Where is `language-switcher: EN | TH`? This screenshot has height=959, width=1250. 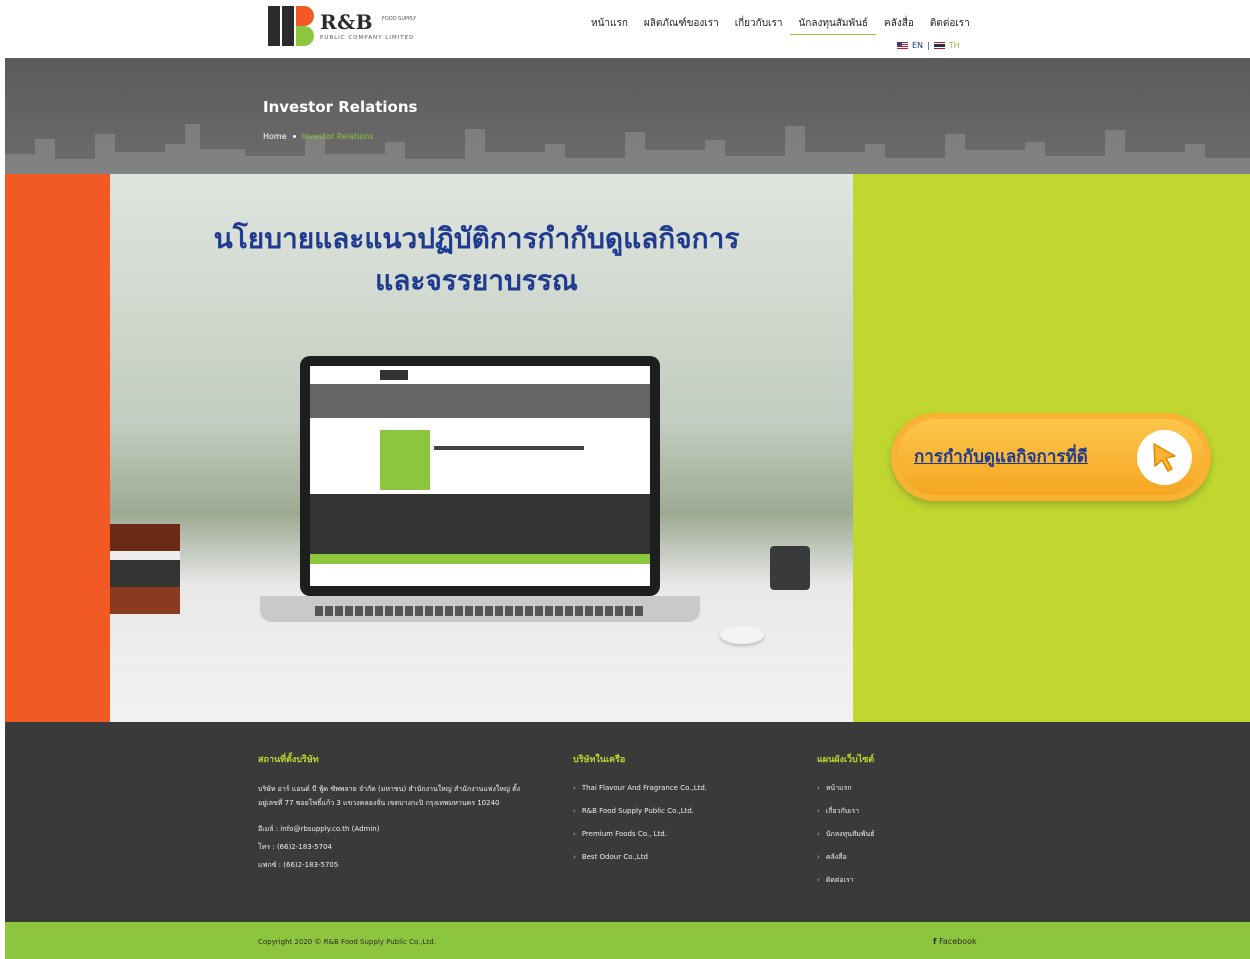 language-switcher: EN | TH is located at coordinates (928, 45).